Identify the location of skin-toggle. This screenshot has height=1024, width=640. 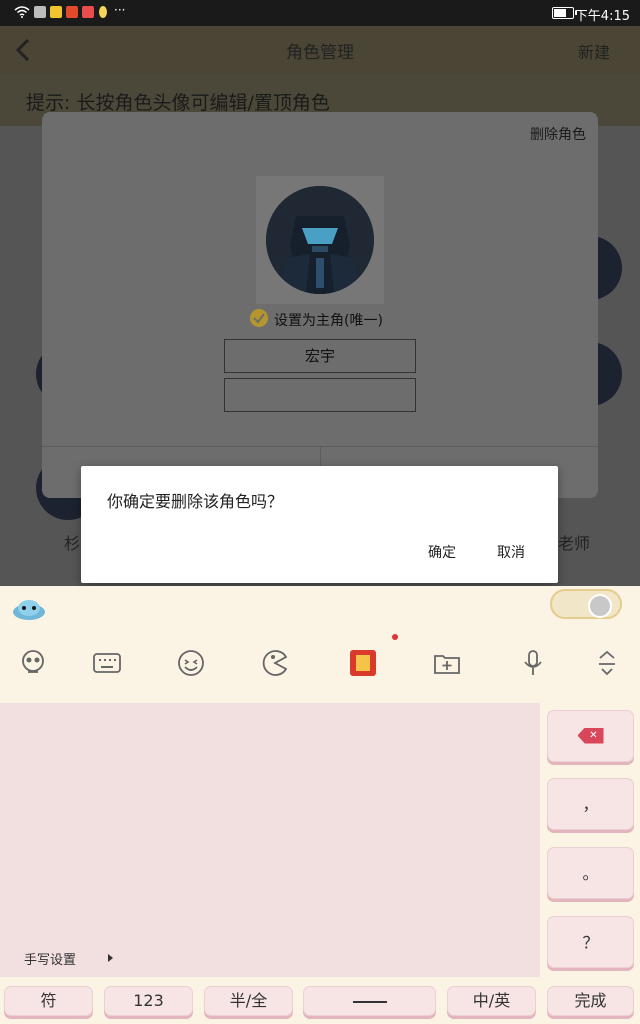
(586, 604).